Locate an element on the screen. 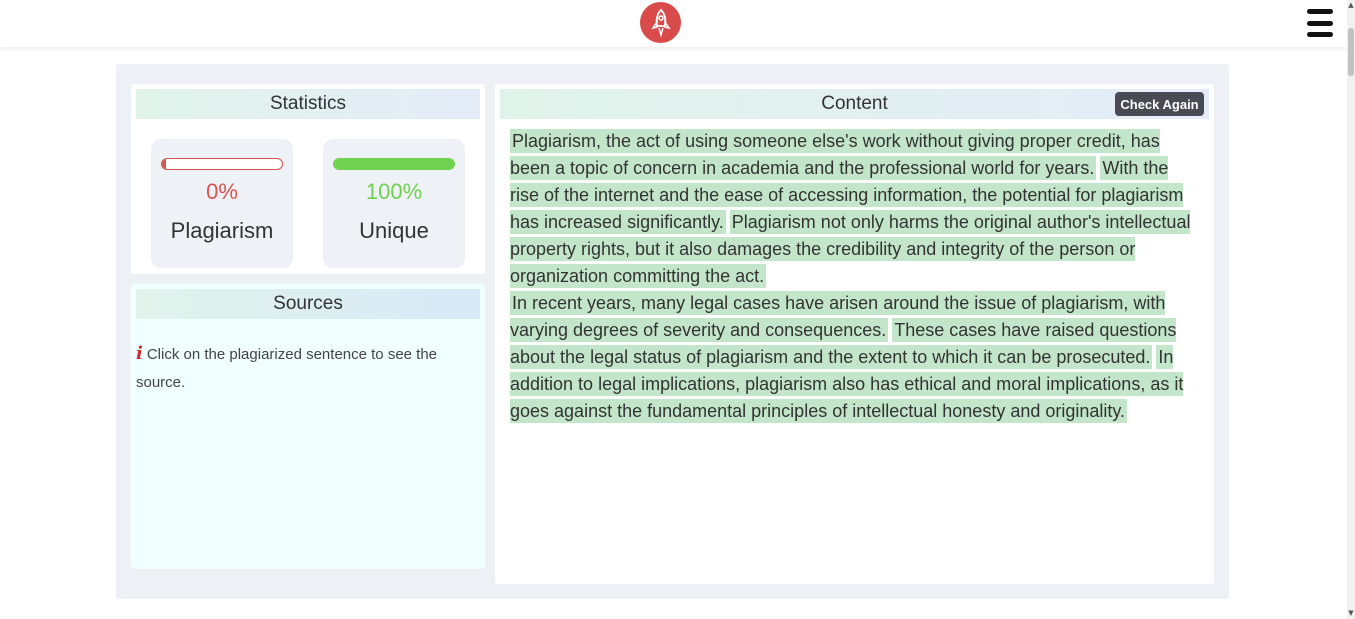  unique-progress-fill is located at coordinates (394, 164).